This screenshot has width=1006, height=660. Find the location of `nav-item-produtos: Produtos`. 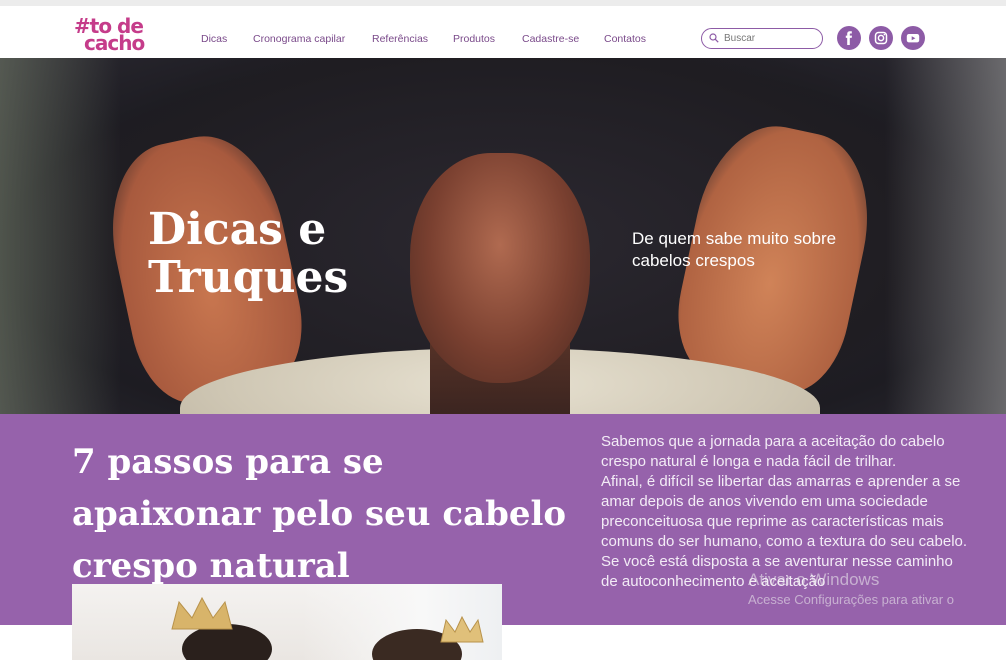

nav-item-produtos: Produtos is located at coordinates (474, 39).